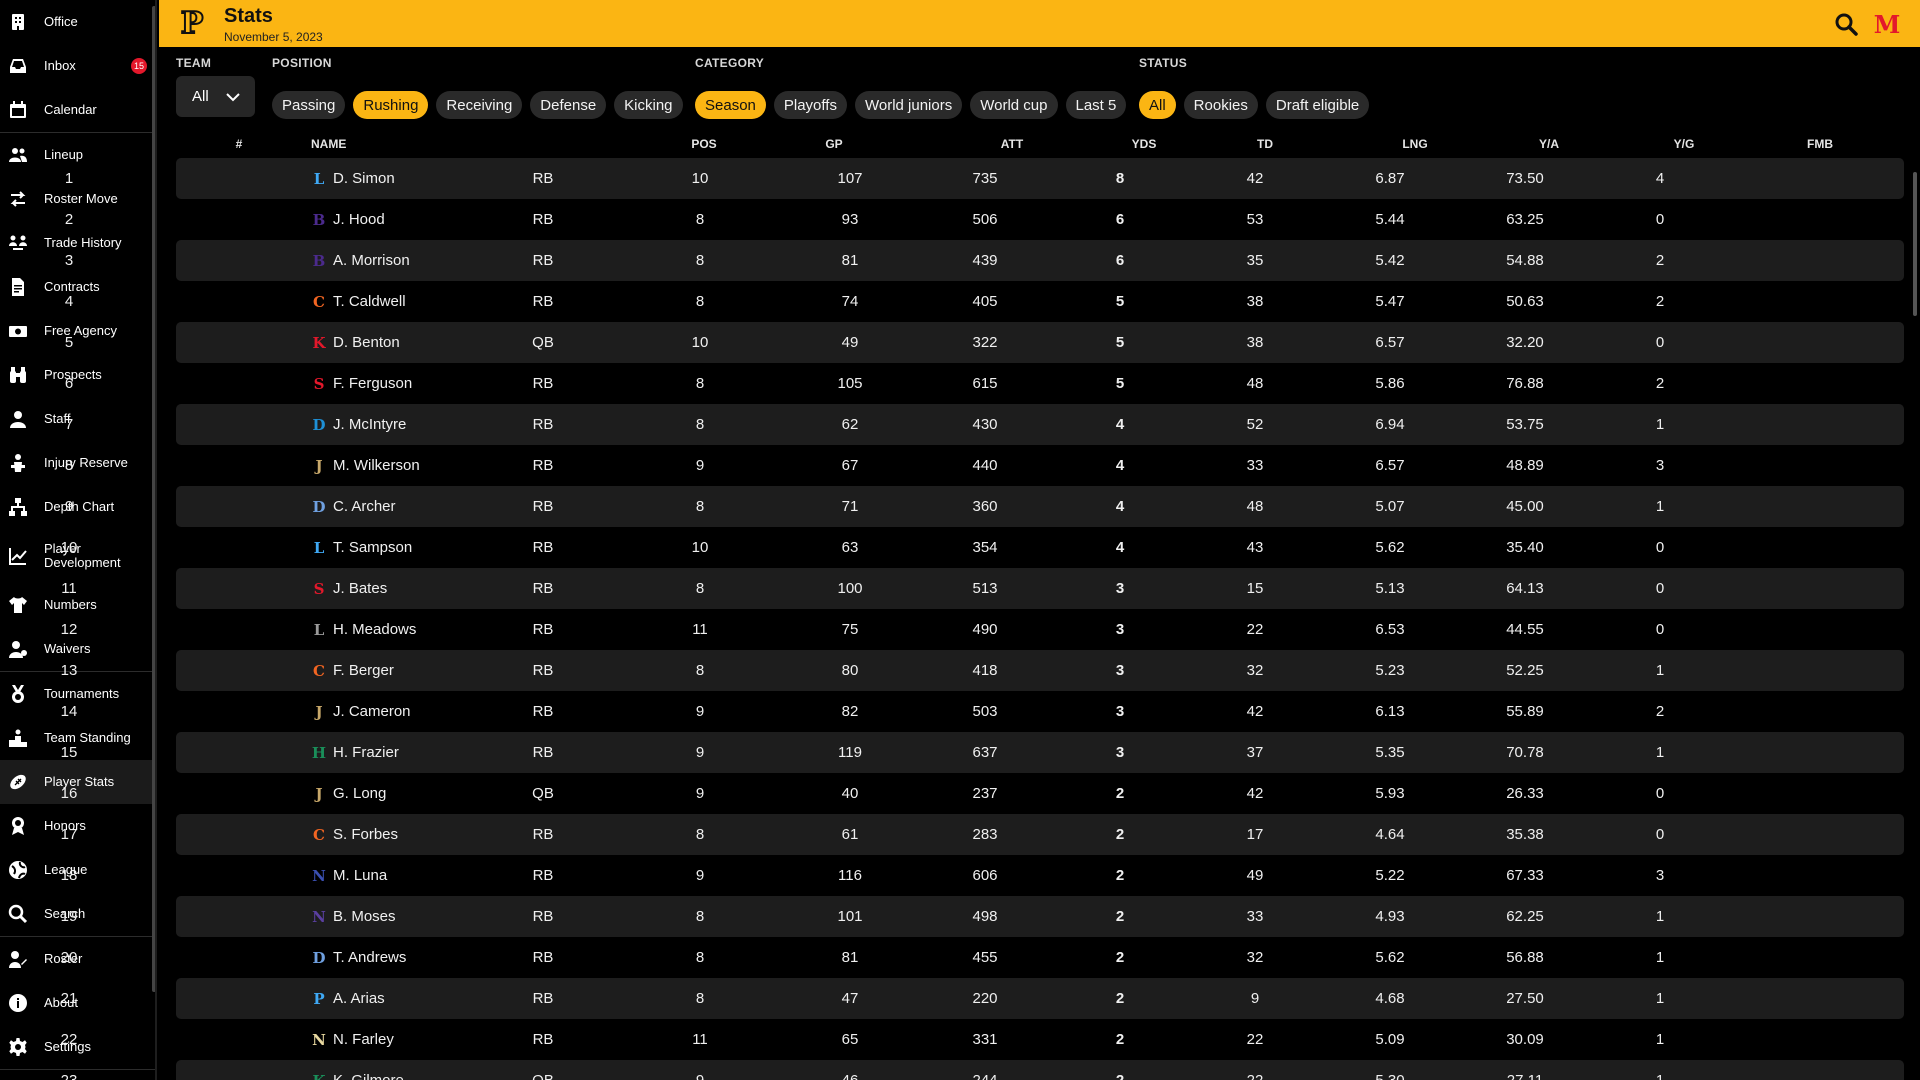 Image resolution: width=1920 pixels, height=1080 pixels. I want to click on player-name-cell: K K. Gilmore, so click(357, 1070).